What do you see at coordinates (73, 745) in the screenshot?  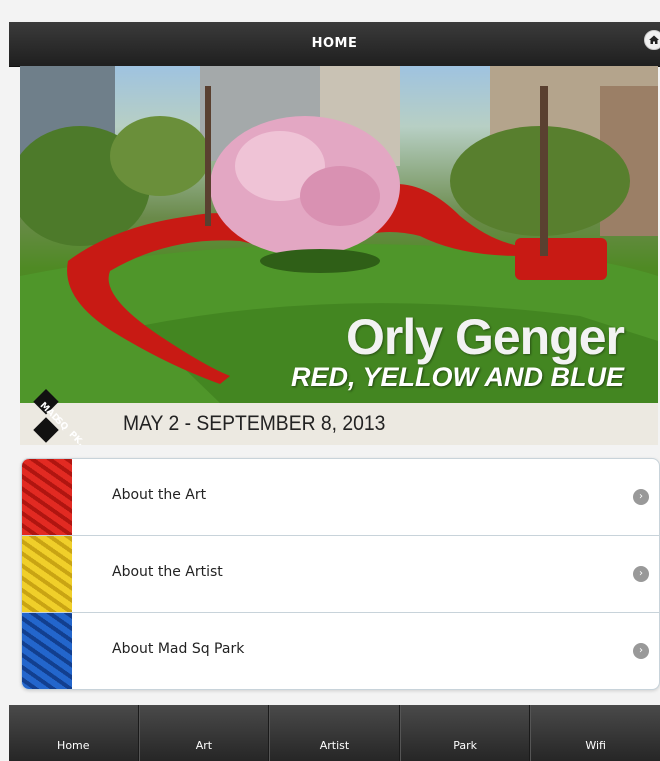 I see `tab-label: Home` at bounding box center [73, 745].